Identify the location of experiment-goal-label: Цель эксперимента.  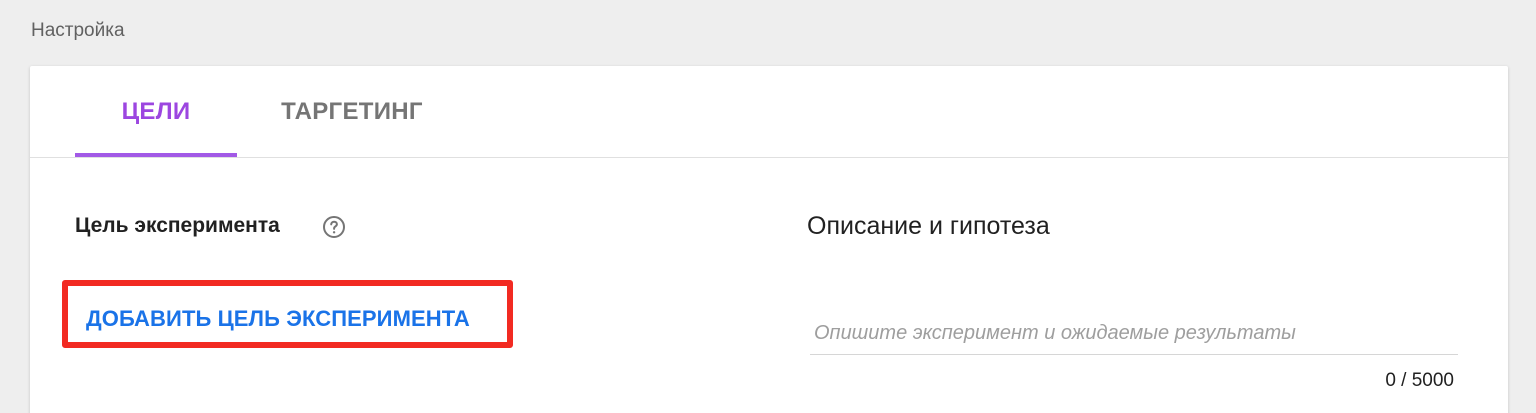
(177, 225).